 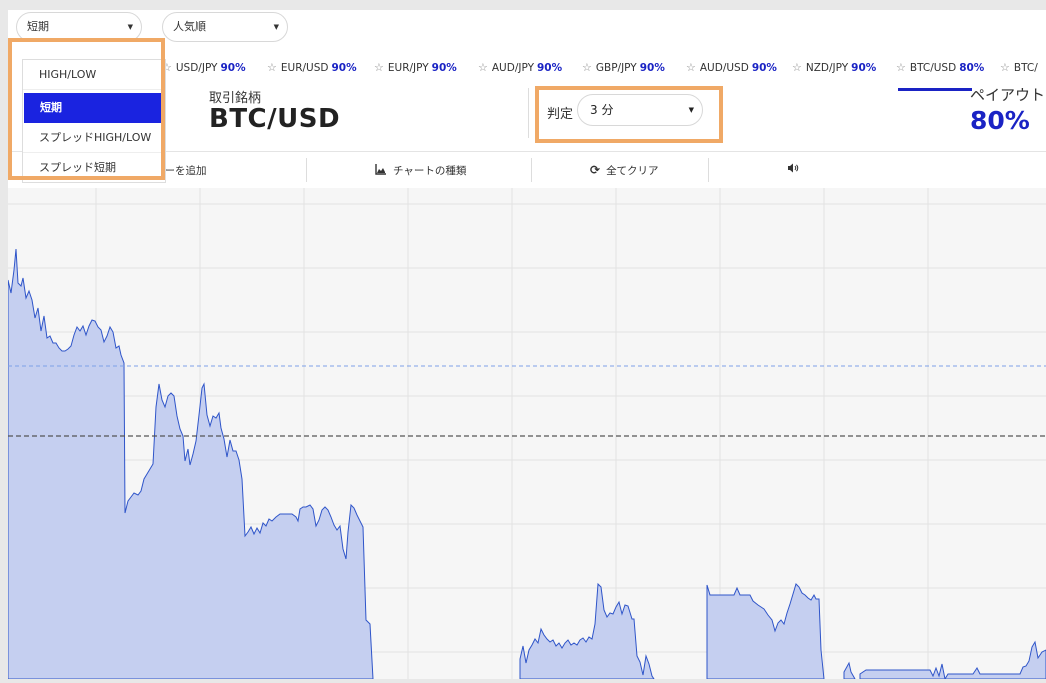 I want to click on area-chart-icon, so click(x=380, y=169).